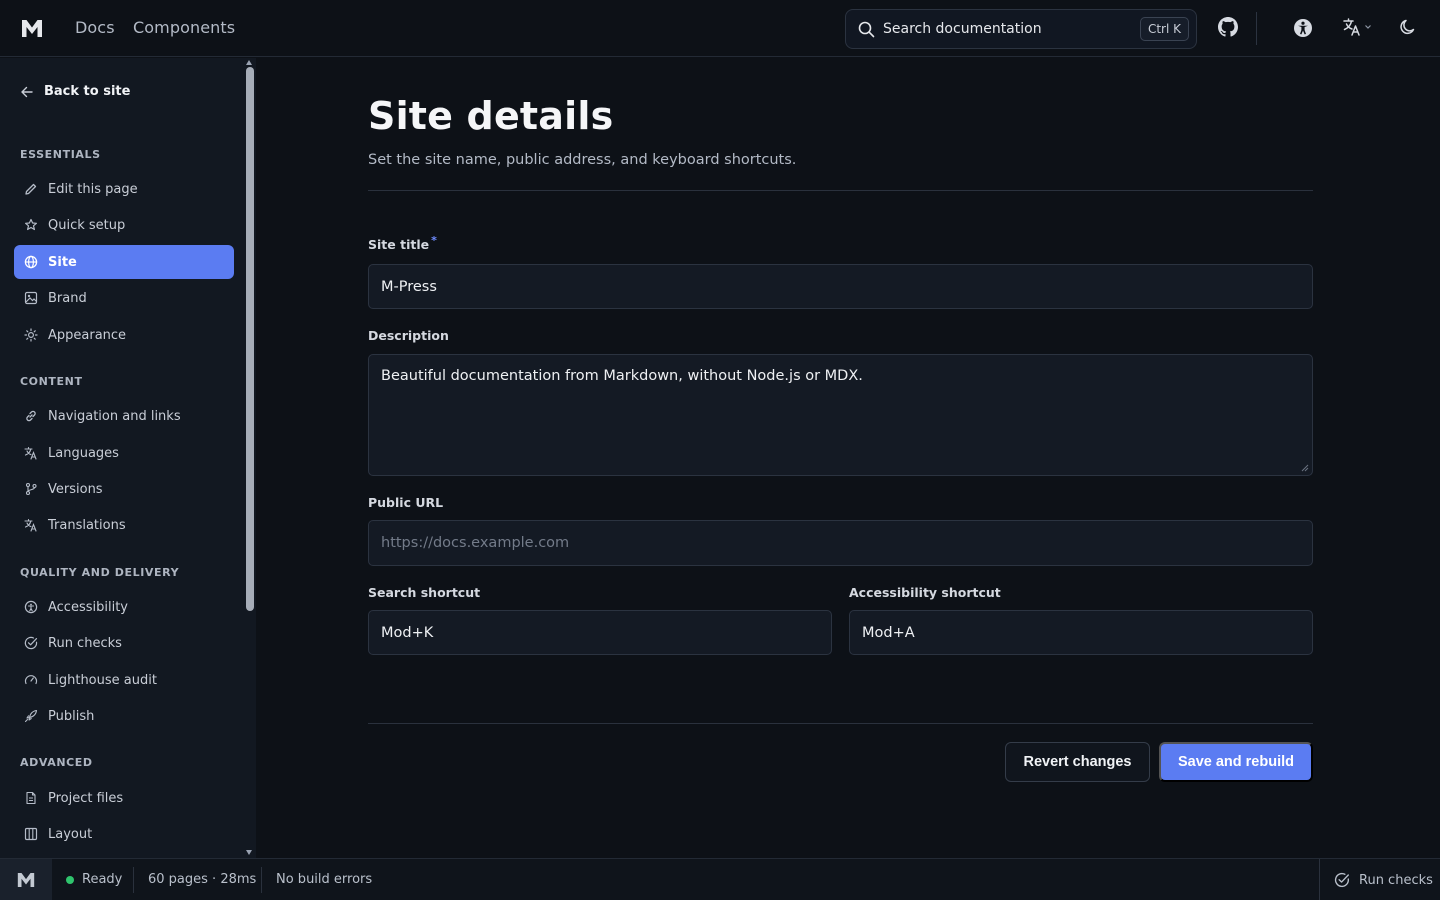 The image size is (1440, 900). What do you see at coordinates (434, 240) in the screenshot?
I see `required-asterisk: *` at bounding box center [434, 240].